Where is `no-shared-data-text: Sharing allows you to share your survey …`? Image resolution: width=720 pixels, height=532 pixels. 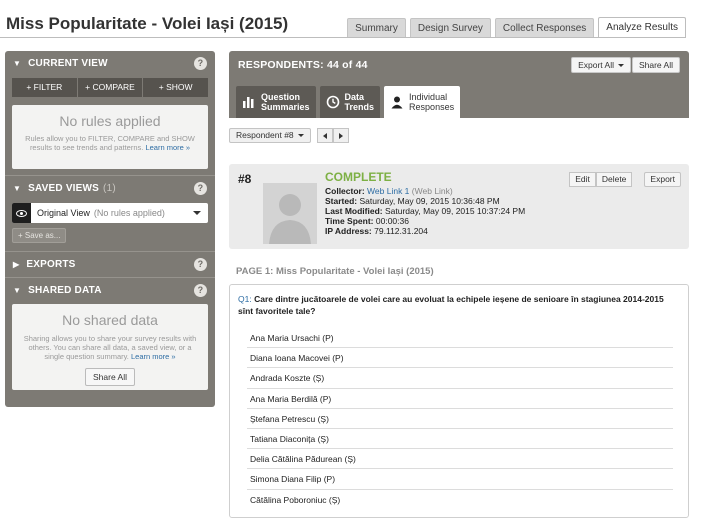
no-shared-data-text: Sharing allows you to share your survey … is located at coordinates (110, 347).